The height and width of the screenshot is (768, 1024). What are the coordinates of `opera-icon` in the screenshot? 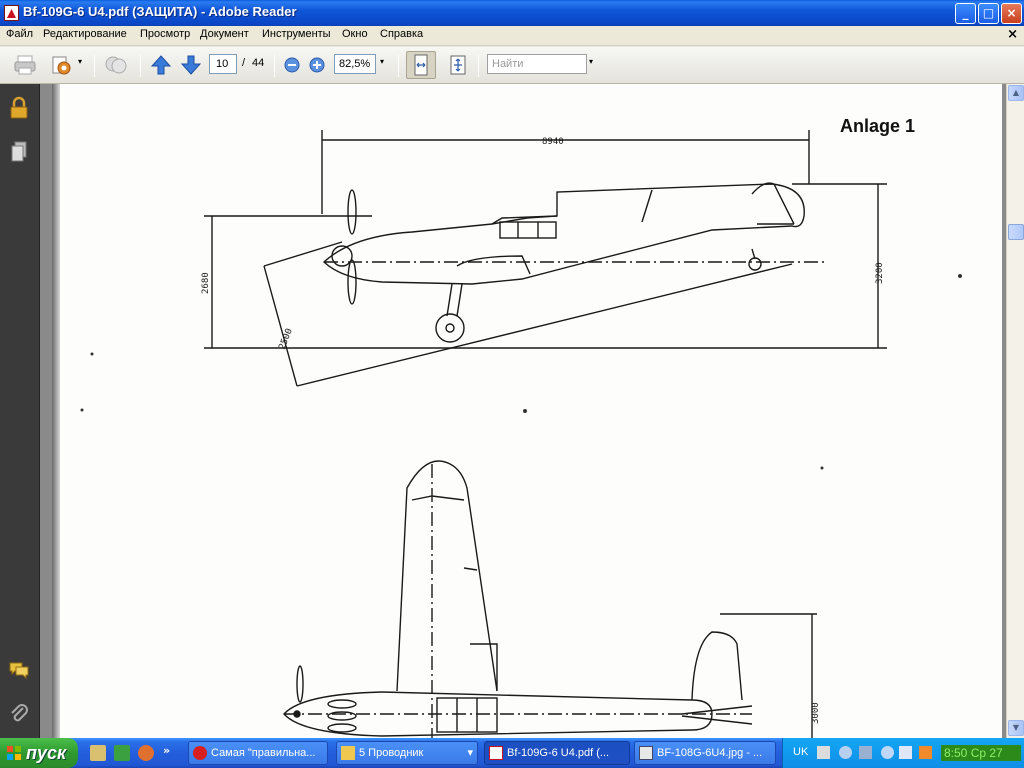 It's located at (200, 753).